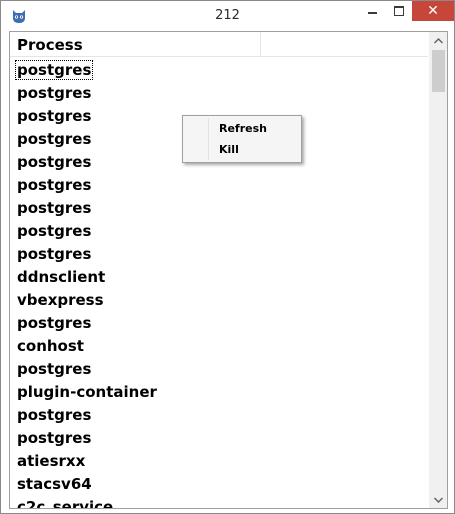 This screenshot has height=514, width=455. I want to click on process-name: atiesrxx, so click(51, 461).